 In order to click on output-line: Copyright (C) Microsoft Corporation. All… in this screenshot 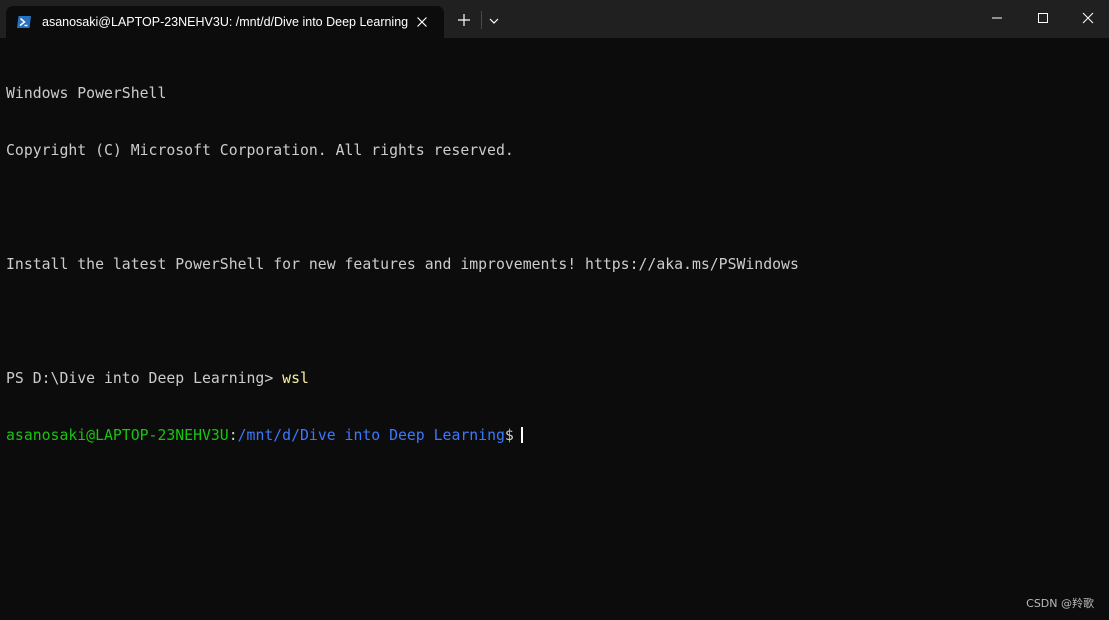, I will do `click(260, 150)`.